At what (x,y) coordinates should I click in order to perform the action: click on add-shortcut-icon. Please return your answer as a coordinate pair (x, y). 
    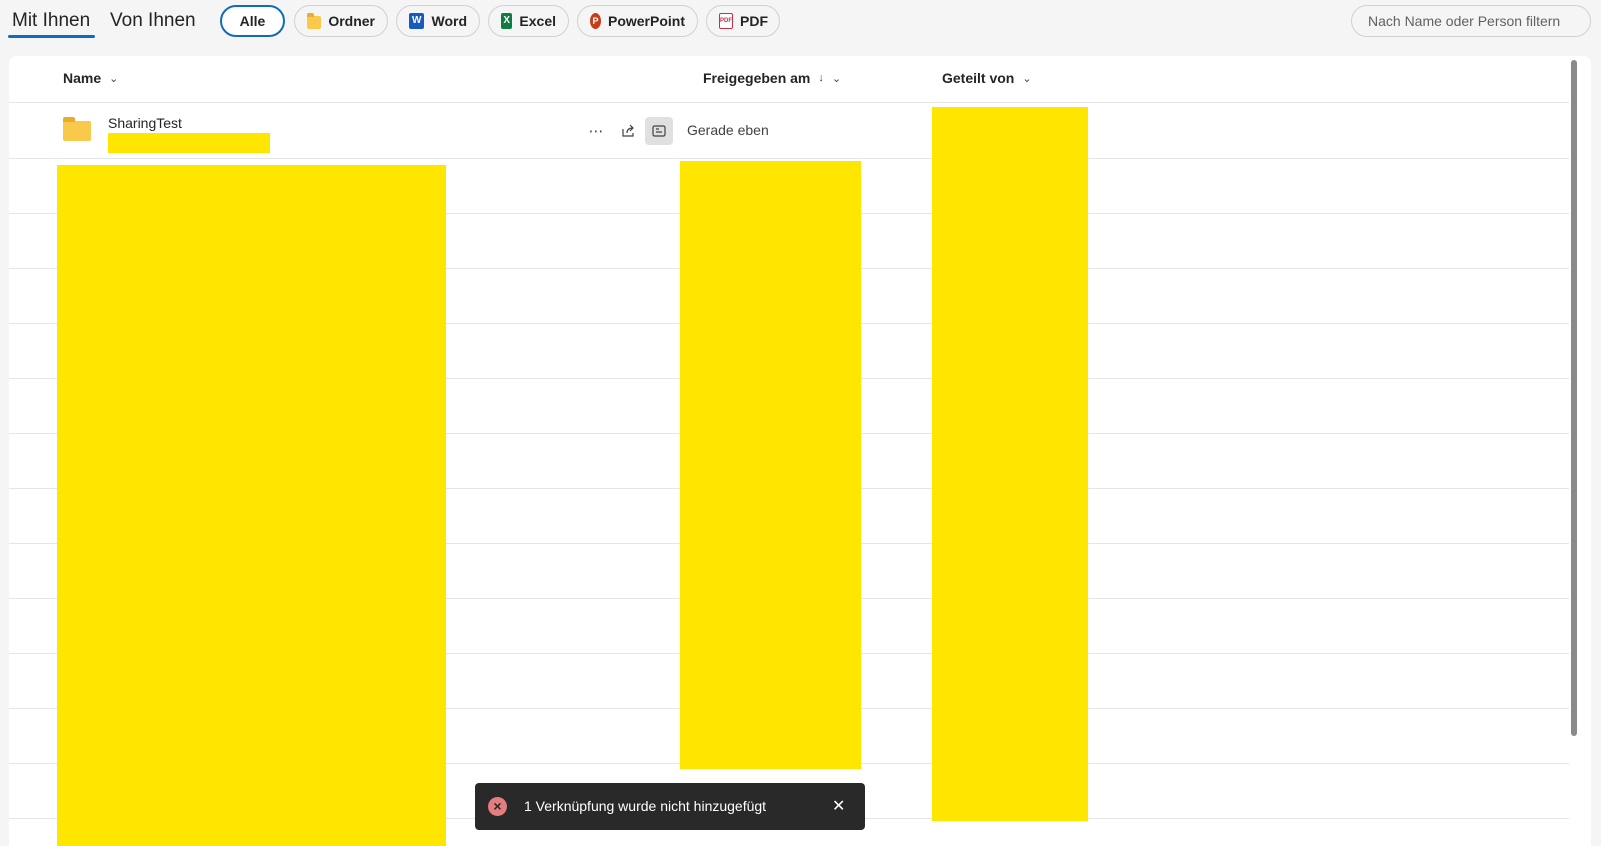
    Looking at the image, I should click on (659, 131).